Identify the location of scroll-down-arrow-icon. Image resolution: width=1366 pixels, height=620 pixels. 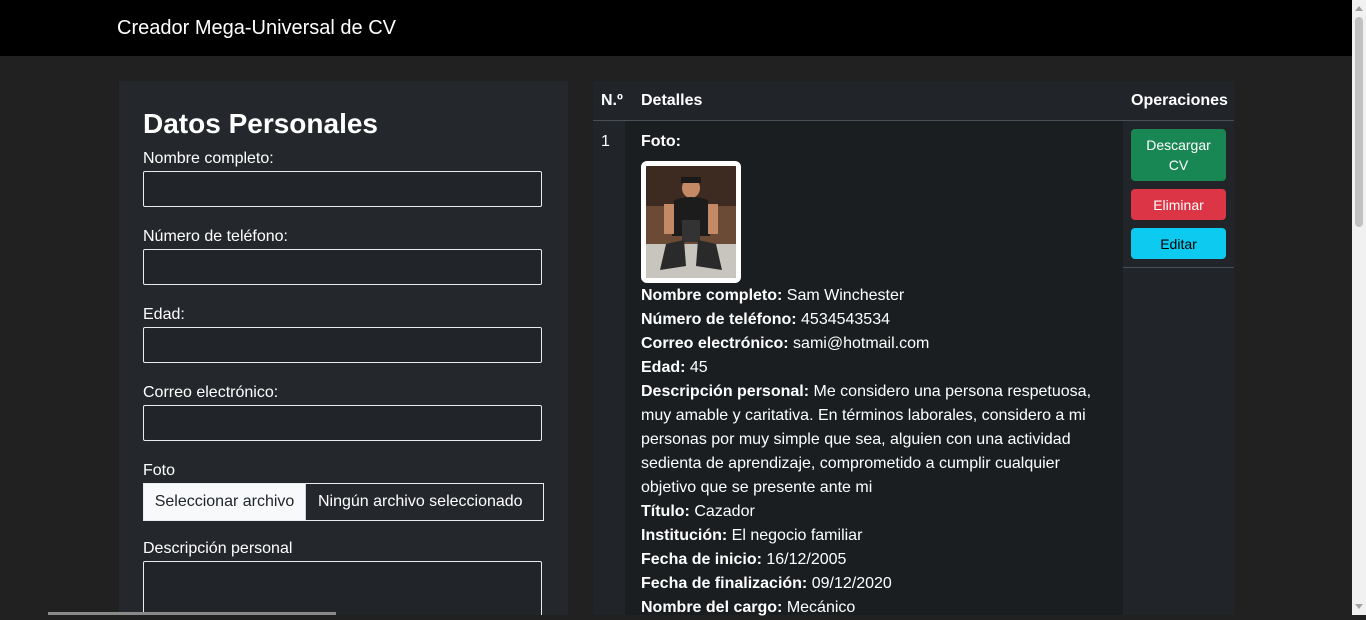
(1359, 606).